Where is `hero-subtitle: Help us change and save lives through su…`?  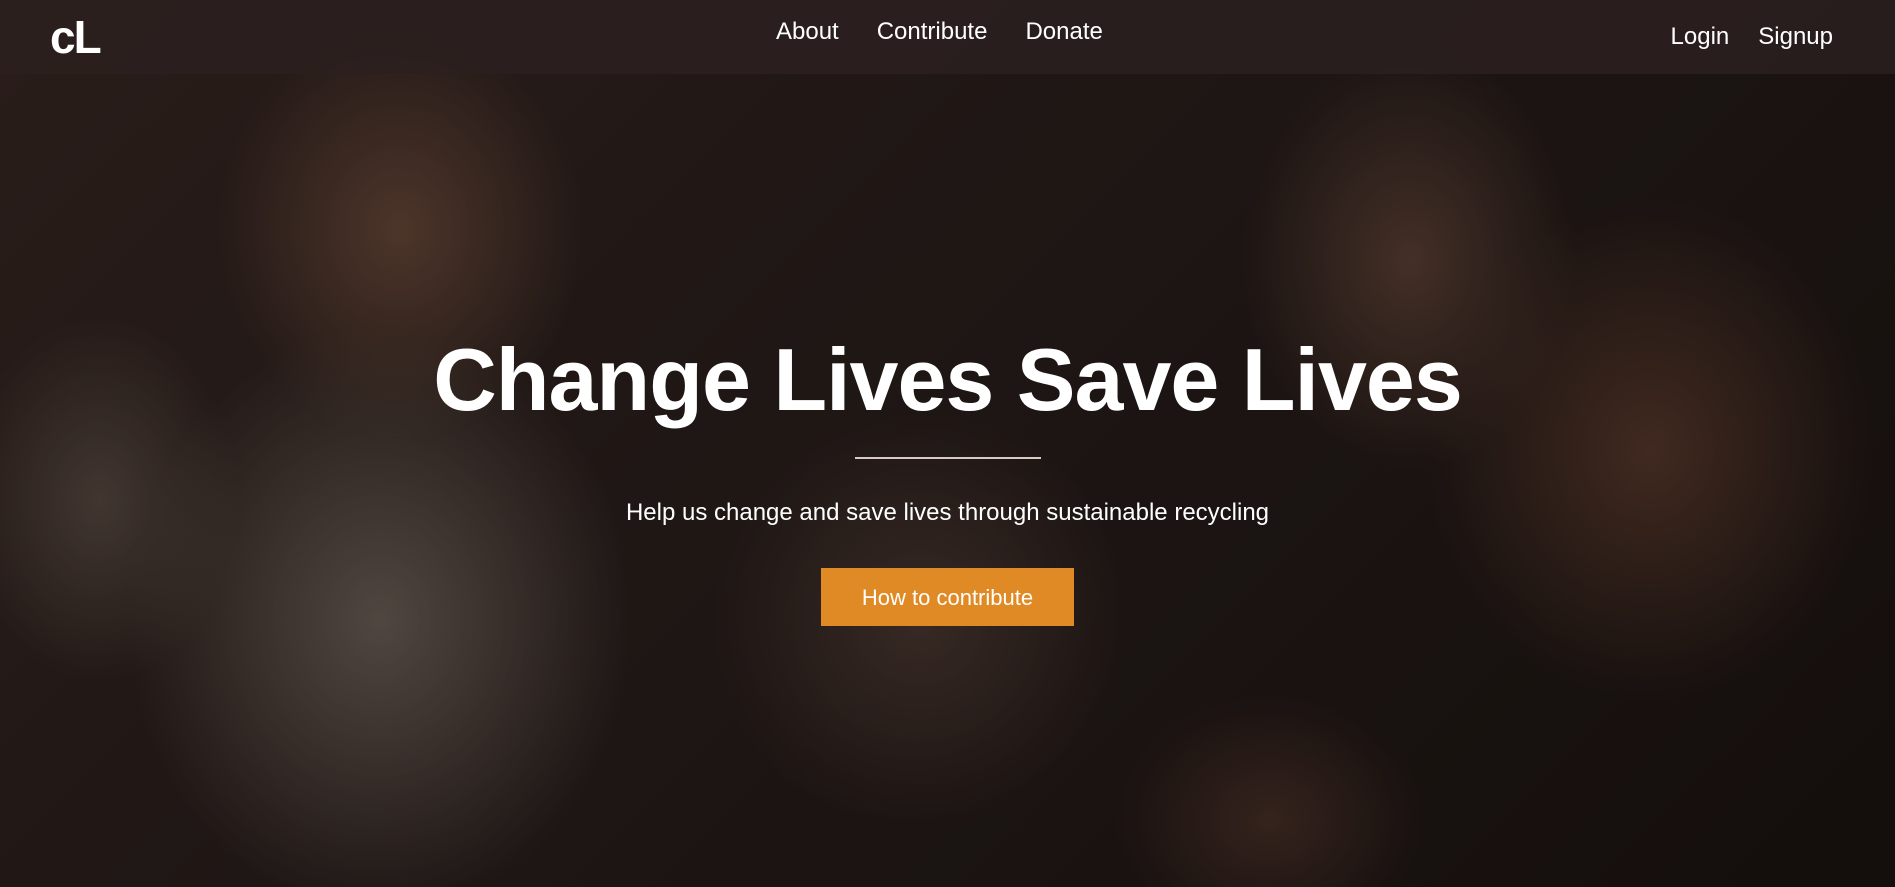 hero-subtitle: Help us change and save lives through su… is located at coordinates (947, 512).